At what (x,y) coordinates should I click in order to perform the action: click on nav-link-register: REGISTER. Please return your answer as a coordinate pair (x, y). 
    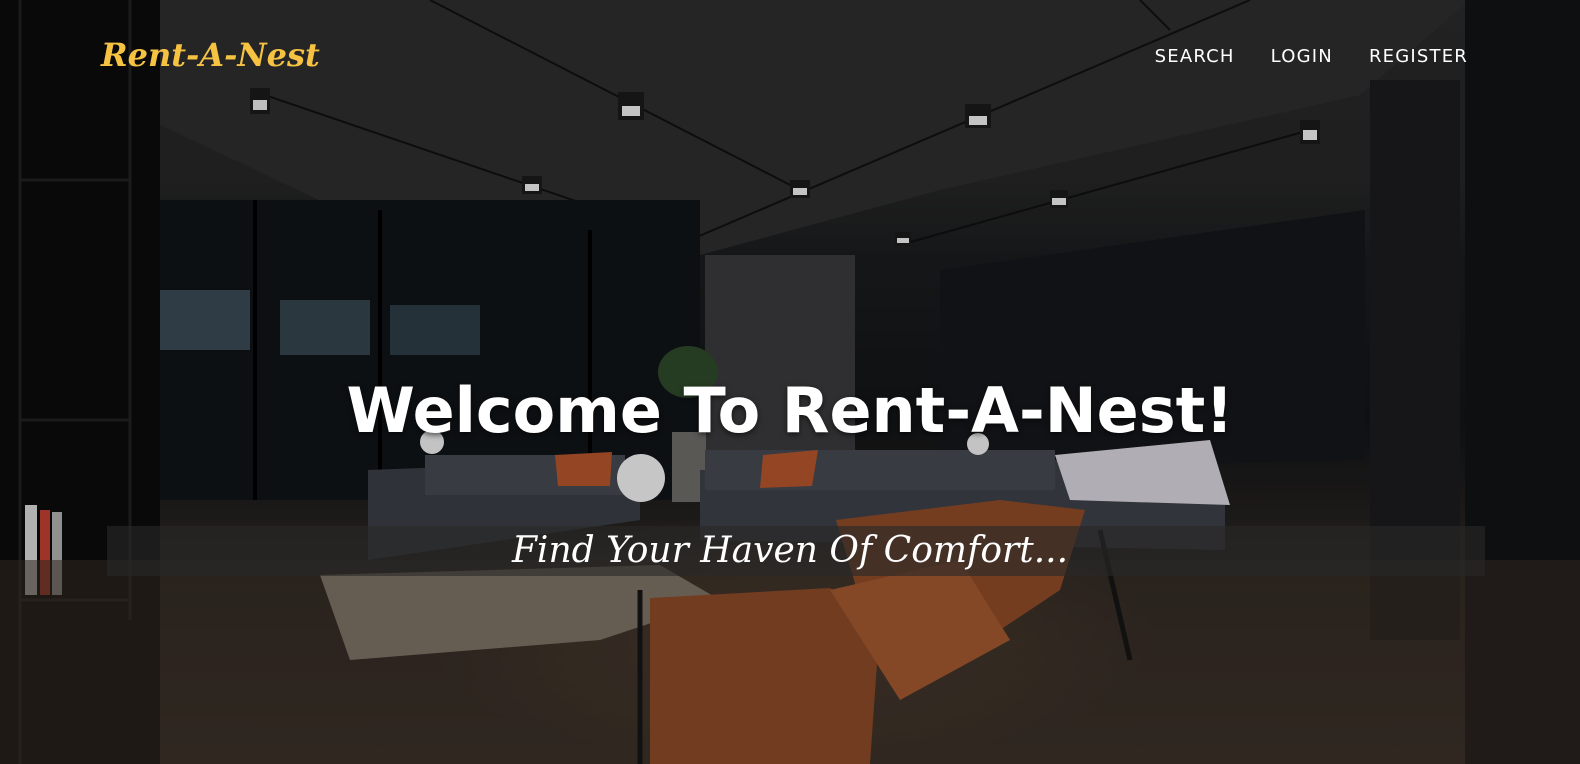
    Looking at the image, I should click on (1418, 56).